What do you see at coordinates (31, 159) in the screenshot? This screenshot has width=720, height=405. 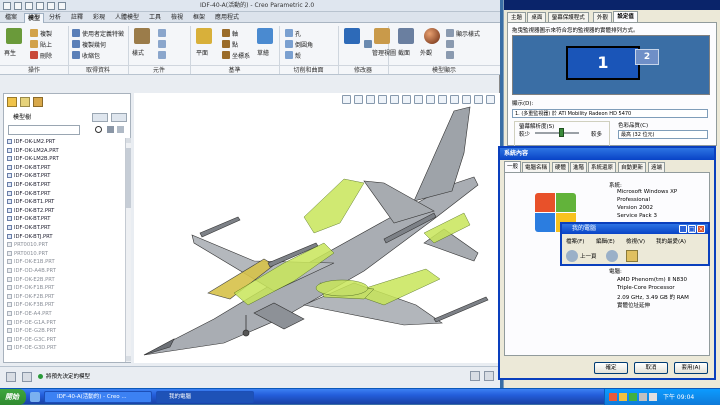 I see `model-tree-item: IDF-OK-LM2B.PRT` at bounding box center [31, 159].